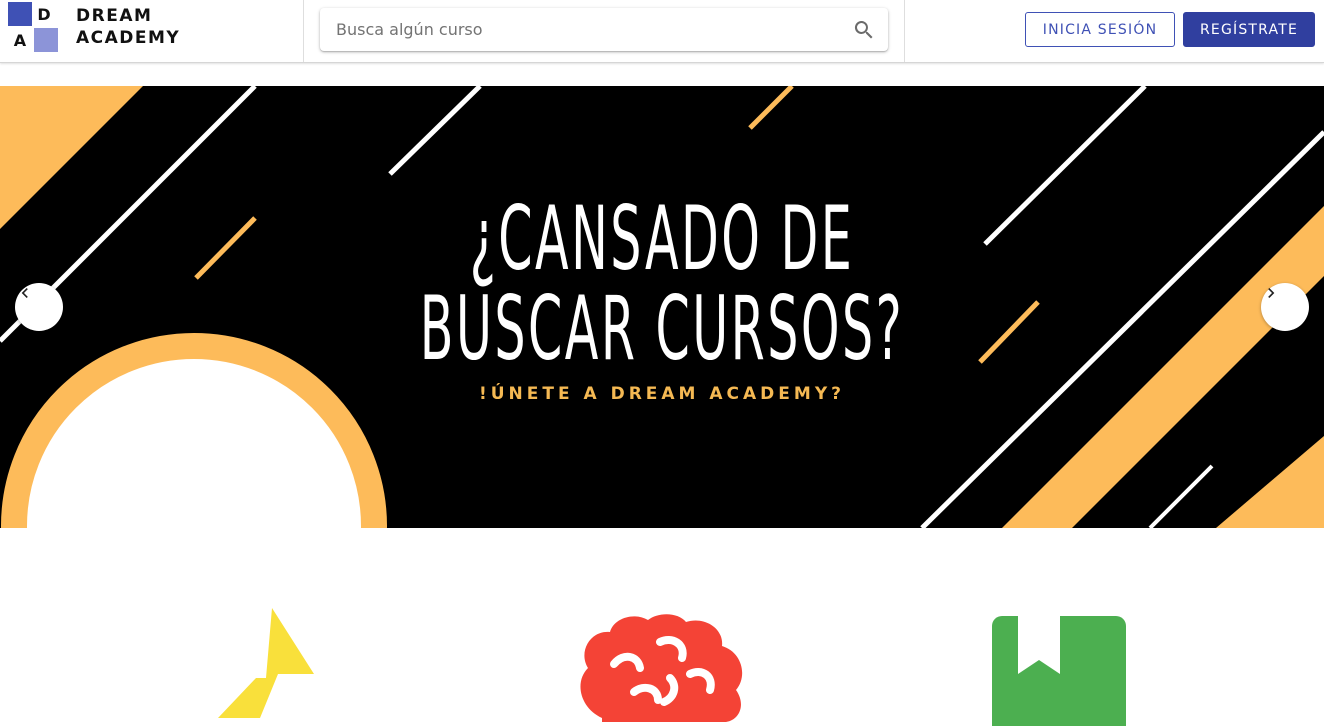 The height and width of the screenshot is (726, 1324). What do you see at coordinates (44, 14) in the screenshot?
I see `logo-letter-d: D` at bounding box center [44, 14].